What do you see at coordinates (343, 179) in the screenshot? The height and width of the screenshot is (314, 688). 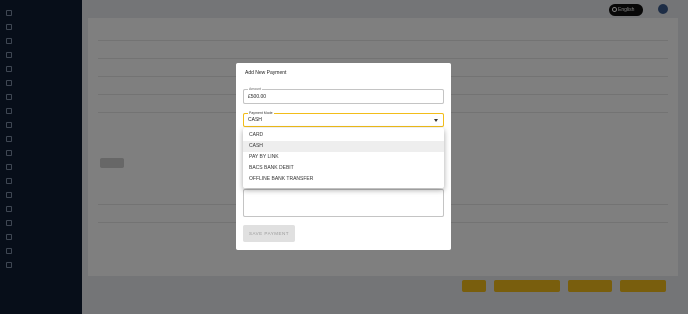 I see `payment-mode-option-offline-bank-transfer: OFFLINE BANK TRANSFER` at bounding box center [343, 179].